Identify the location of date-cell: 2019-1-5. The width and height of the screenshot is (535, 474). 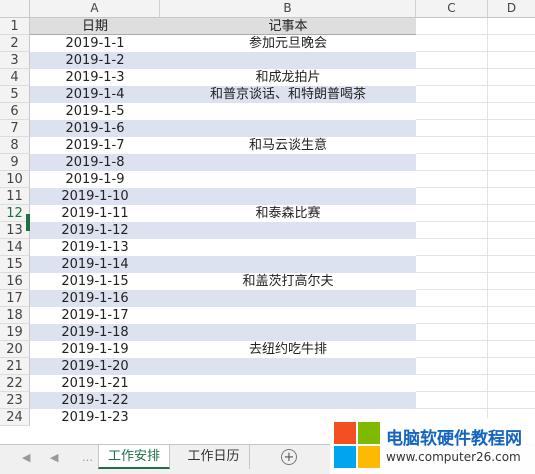
(95, 111).